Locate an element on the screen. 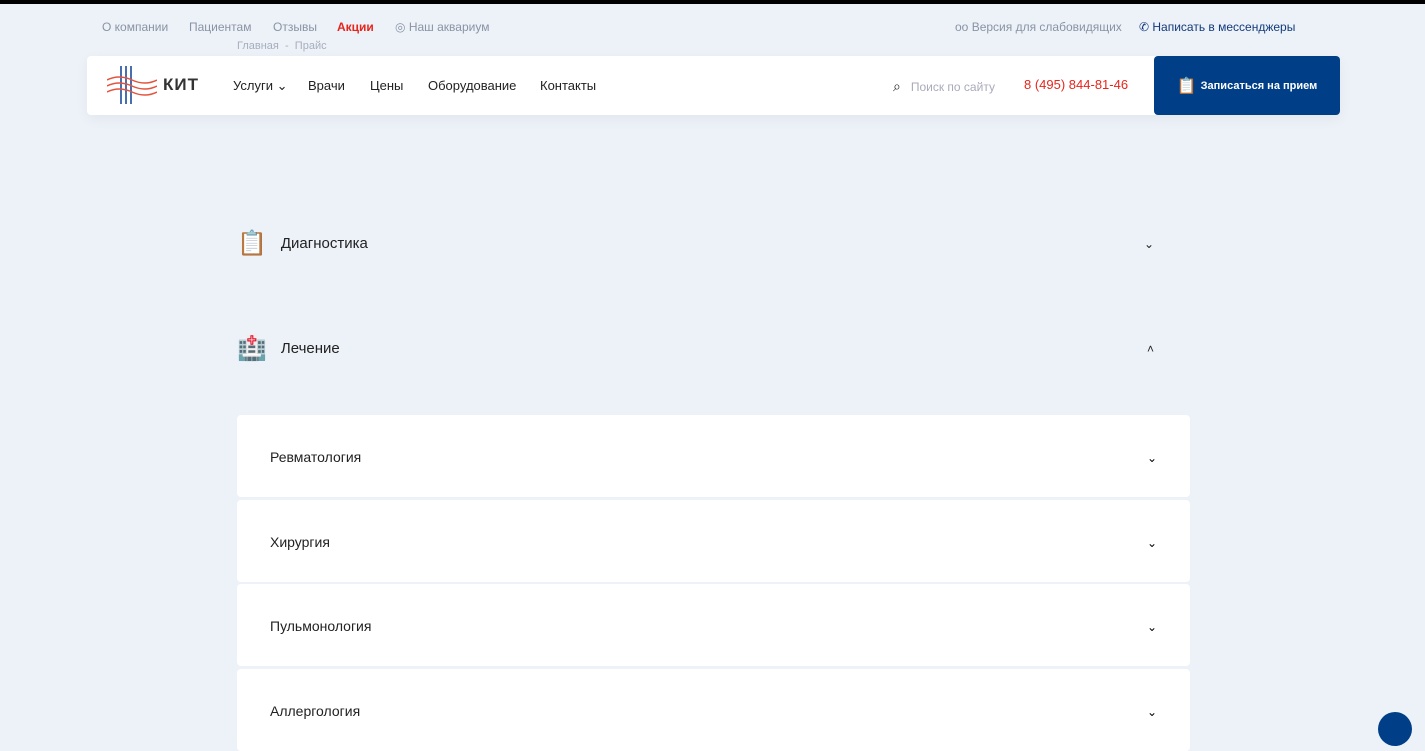 The image size is (1425, 751). book-appointment-button: 📋 Записаться на прием is located at coordinates (1247, 85).